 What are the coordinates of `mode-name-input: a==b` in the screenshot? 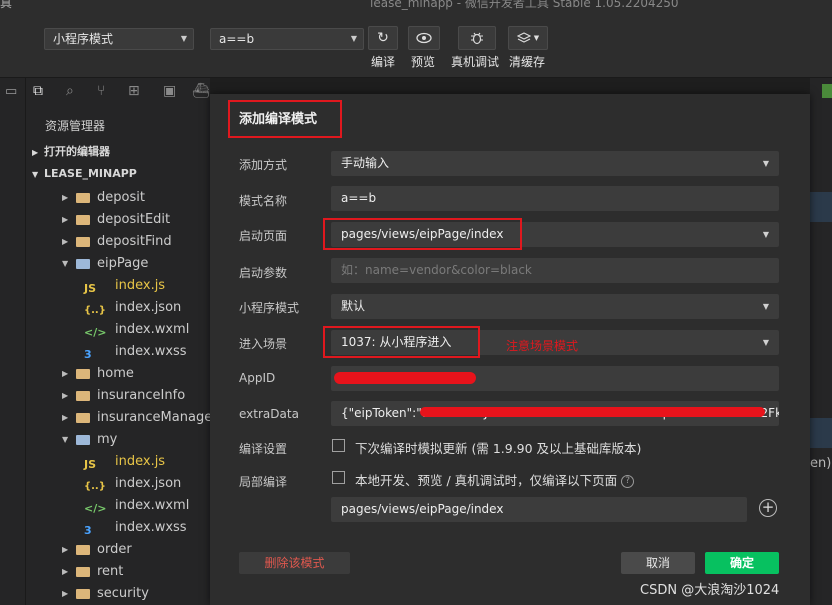 It's located at (555, 198).